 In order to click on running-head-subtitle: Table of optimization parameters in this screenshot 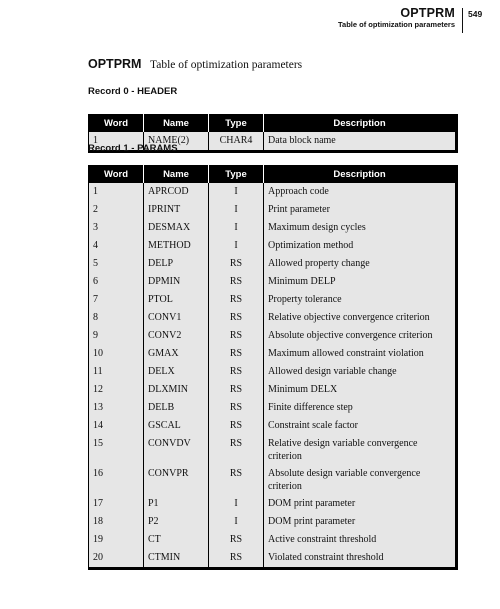, I will do `click(396, 24)`.